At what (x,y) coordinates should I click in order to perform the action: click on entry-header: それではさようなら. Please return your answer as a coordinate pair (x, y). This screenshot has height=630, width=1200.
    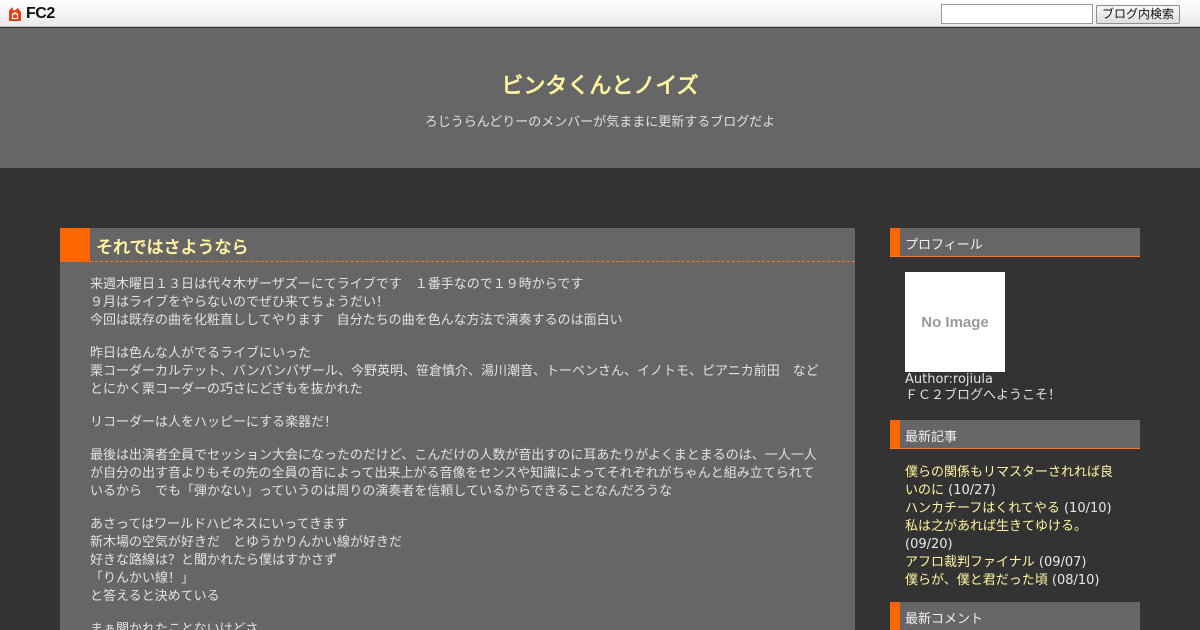
    Looking at the image, I should click on (457, 245).